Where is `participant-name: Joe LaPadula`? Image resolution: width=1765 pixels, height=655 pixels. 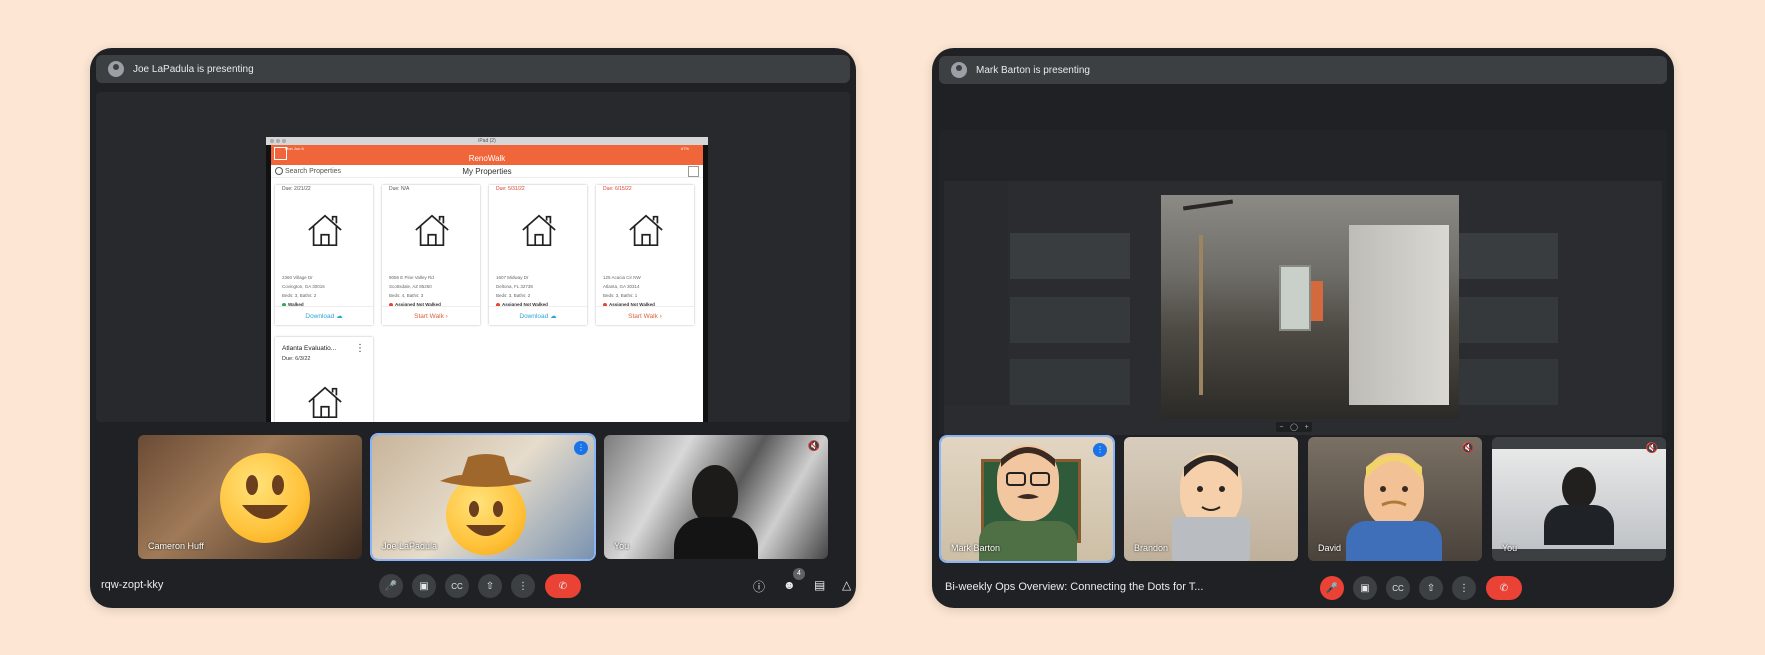 participant-name: Joe LaPadula is located at coordinates (410, 546).